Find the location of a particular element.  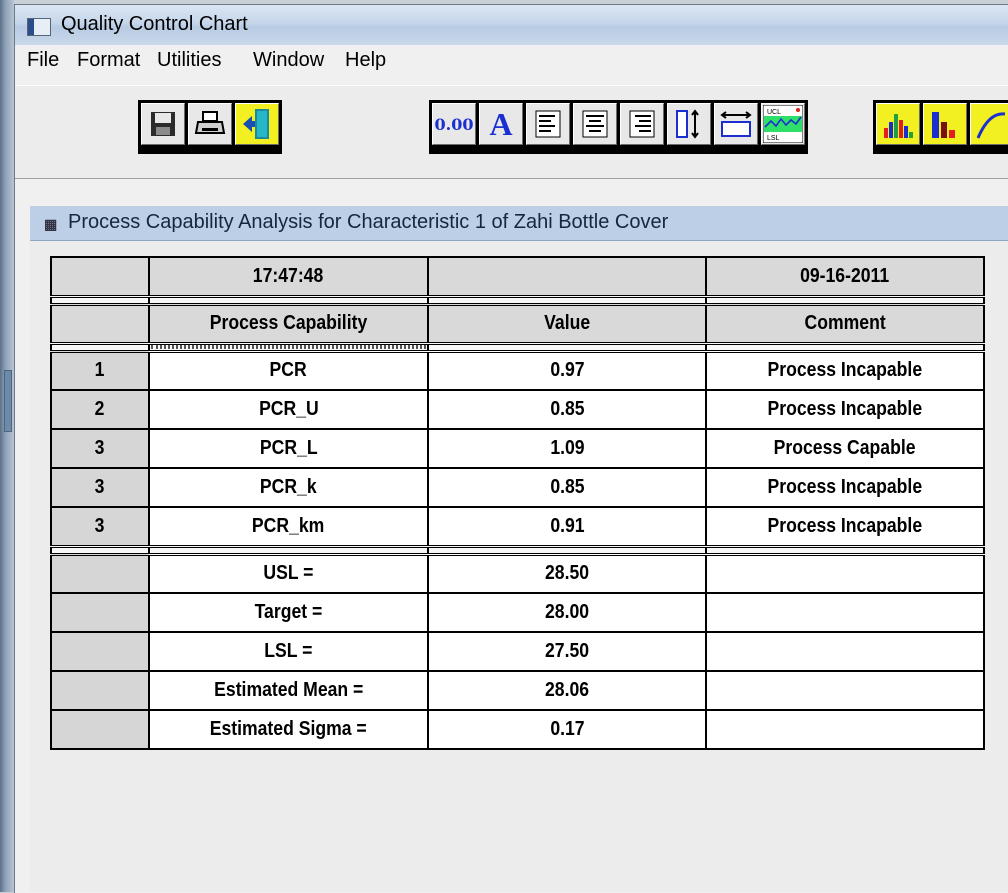

print-icon is located at coordinates (210, 124).